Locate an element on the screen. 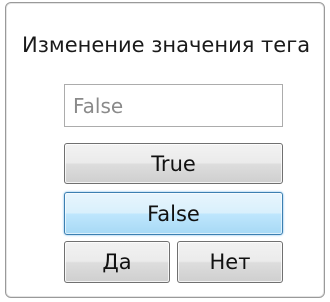 Image resolution: width=330 pixels, height=302 pixels. tag-value-field is located at coordinates (173, 105).